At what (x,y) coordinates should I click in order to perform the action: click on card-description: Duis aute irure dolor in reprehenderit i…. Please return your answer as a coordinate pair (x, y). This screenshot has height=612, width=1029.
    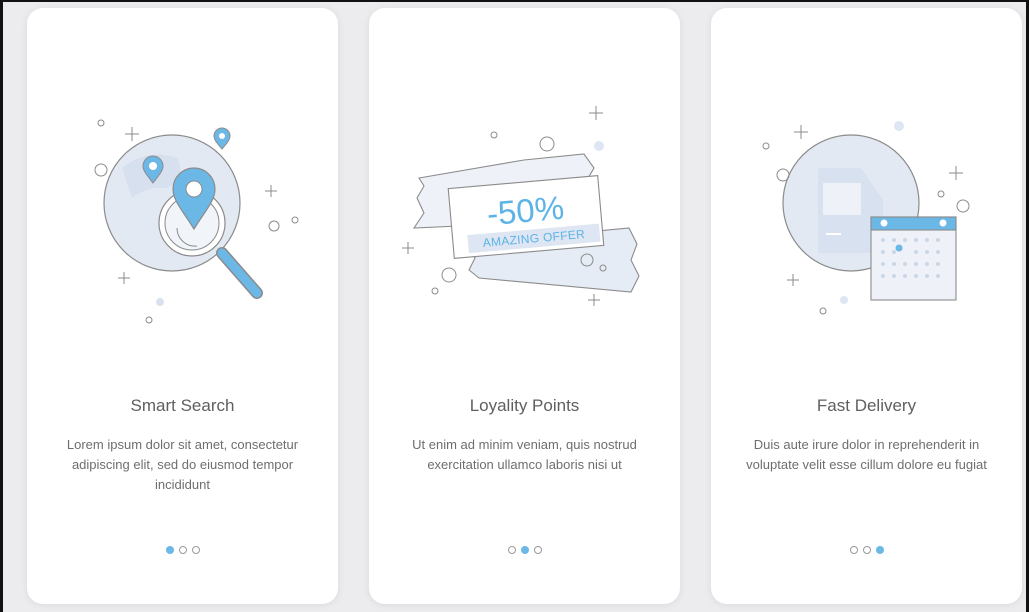
    Looking at the image, I should click on (866, 454).